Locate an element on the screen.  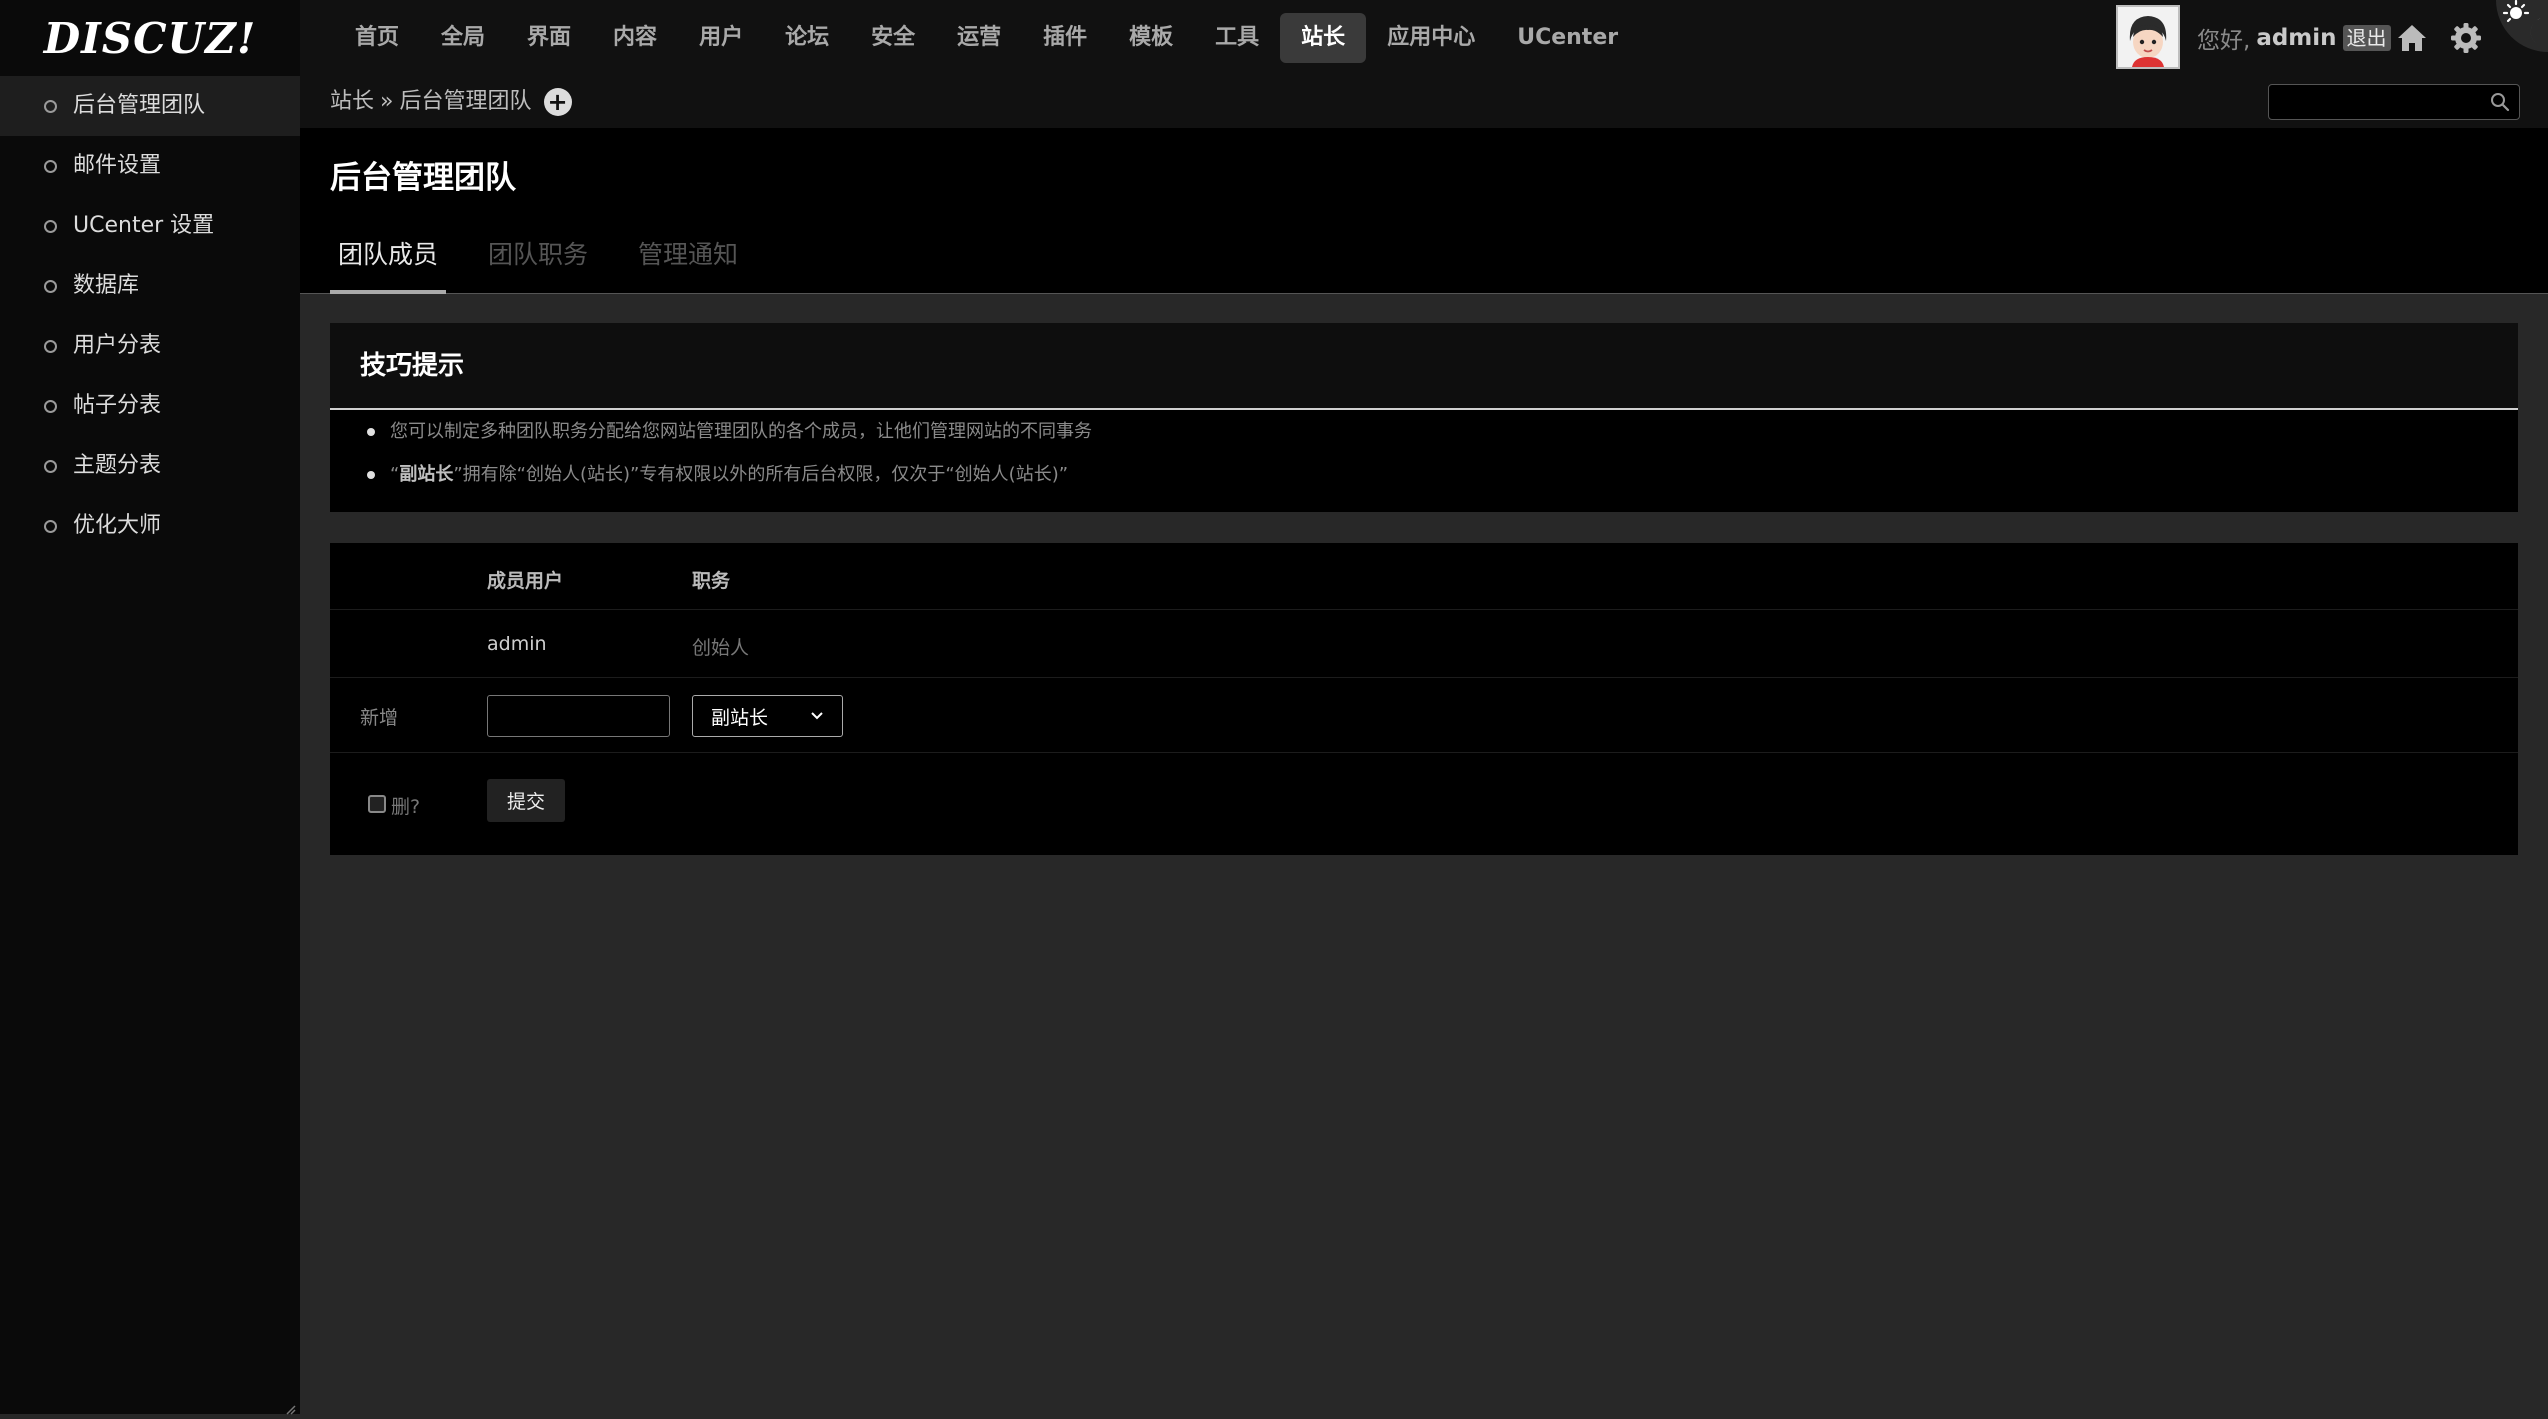
home-icon is located at coordinates (2412, 38).